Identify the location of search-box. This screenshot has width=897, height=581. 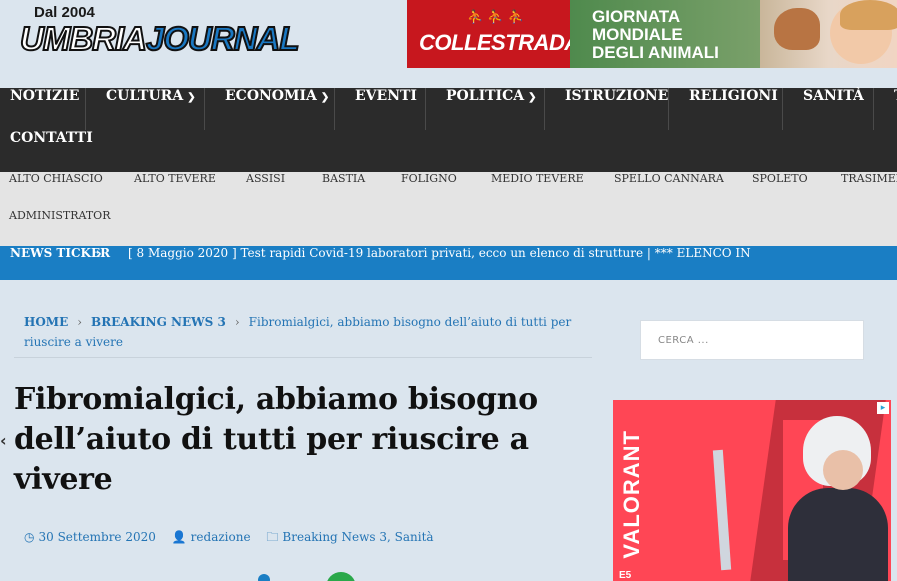
(752, 340).